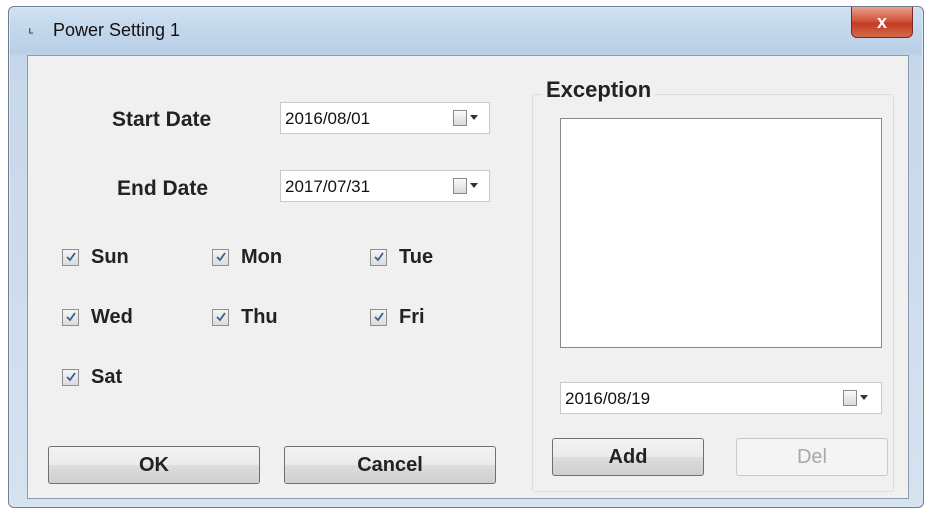  Describe the element at coordinates (328, 186) in the screenshot. I see `end-date-value: 2017/07/31` at that location.